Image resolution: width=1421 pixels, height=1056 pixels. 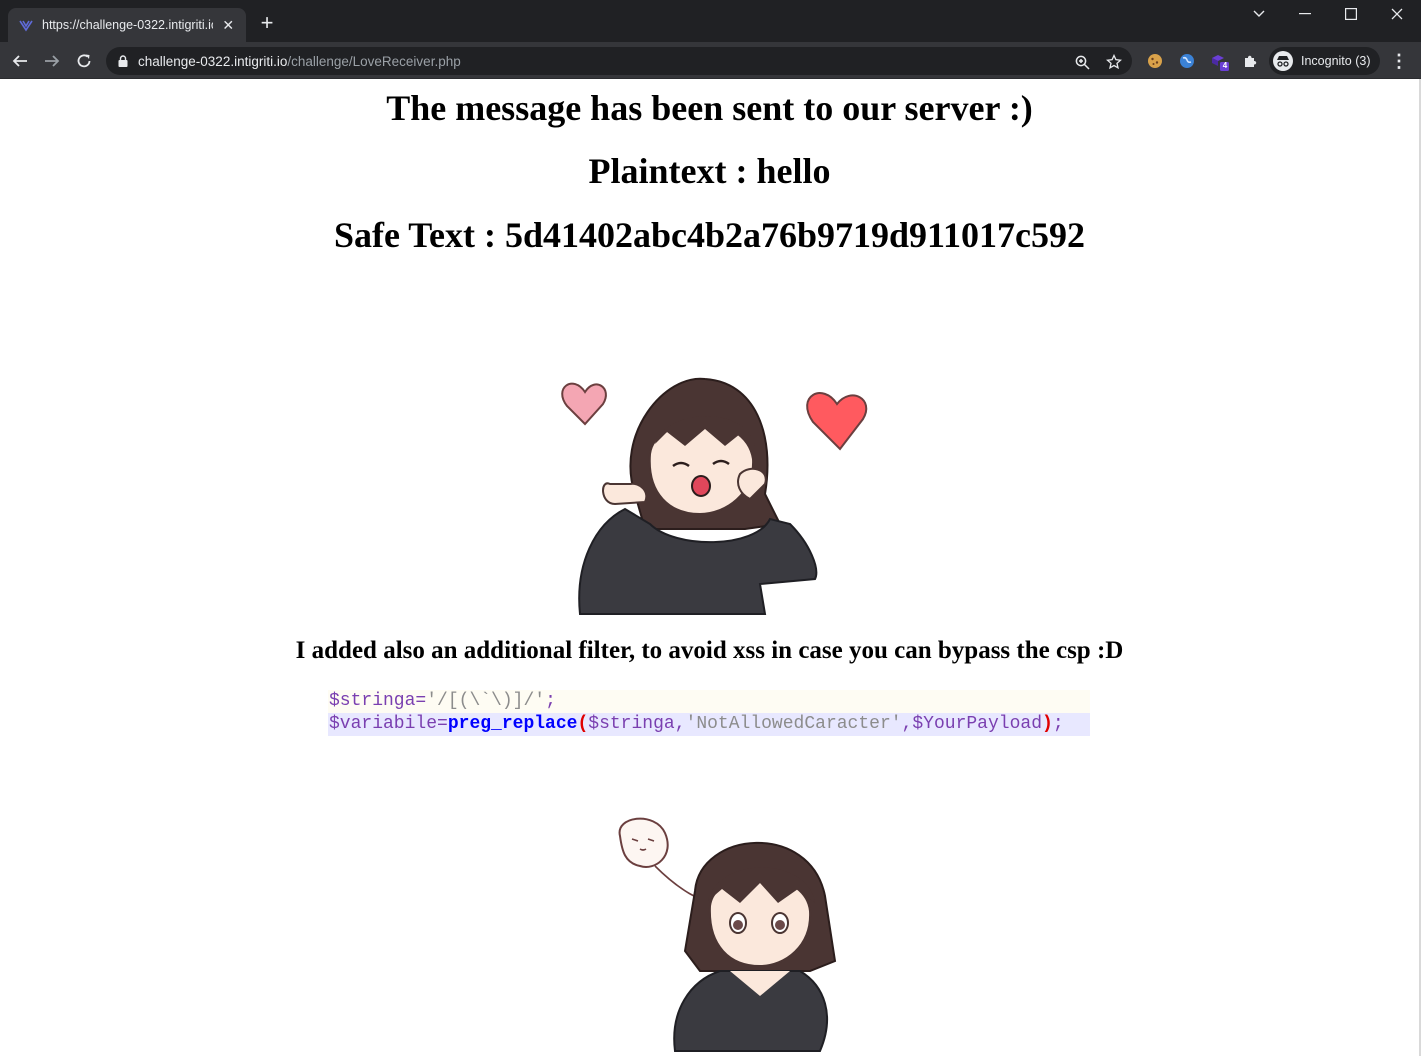 I want to click on intigriti-logo-icon, so click(x=26, y=25).